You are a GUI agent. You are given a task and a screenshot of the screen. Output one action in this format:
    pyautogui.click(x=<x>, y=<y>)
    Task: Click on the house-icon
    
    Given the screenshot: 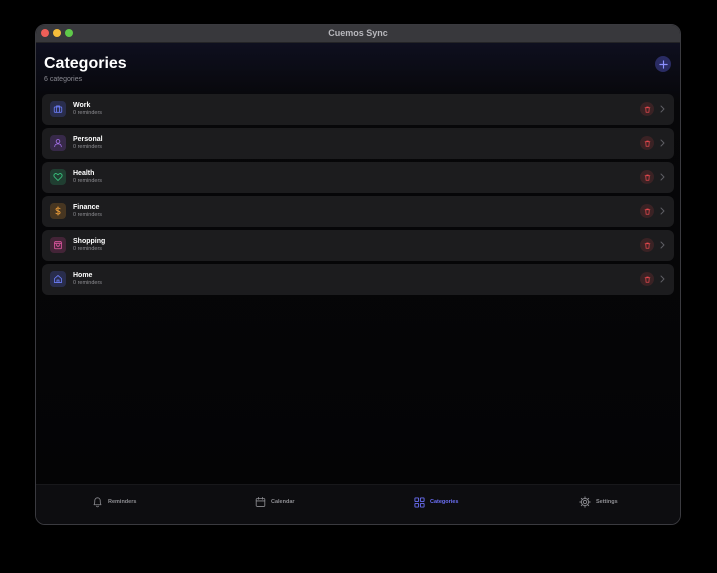 What is the action you would take?
    pyautogui.click(x=58, y=279)
    